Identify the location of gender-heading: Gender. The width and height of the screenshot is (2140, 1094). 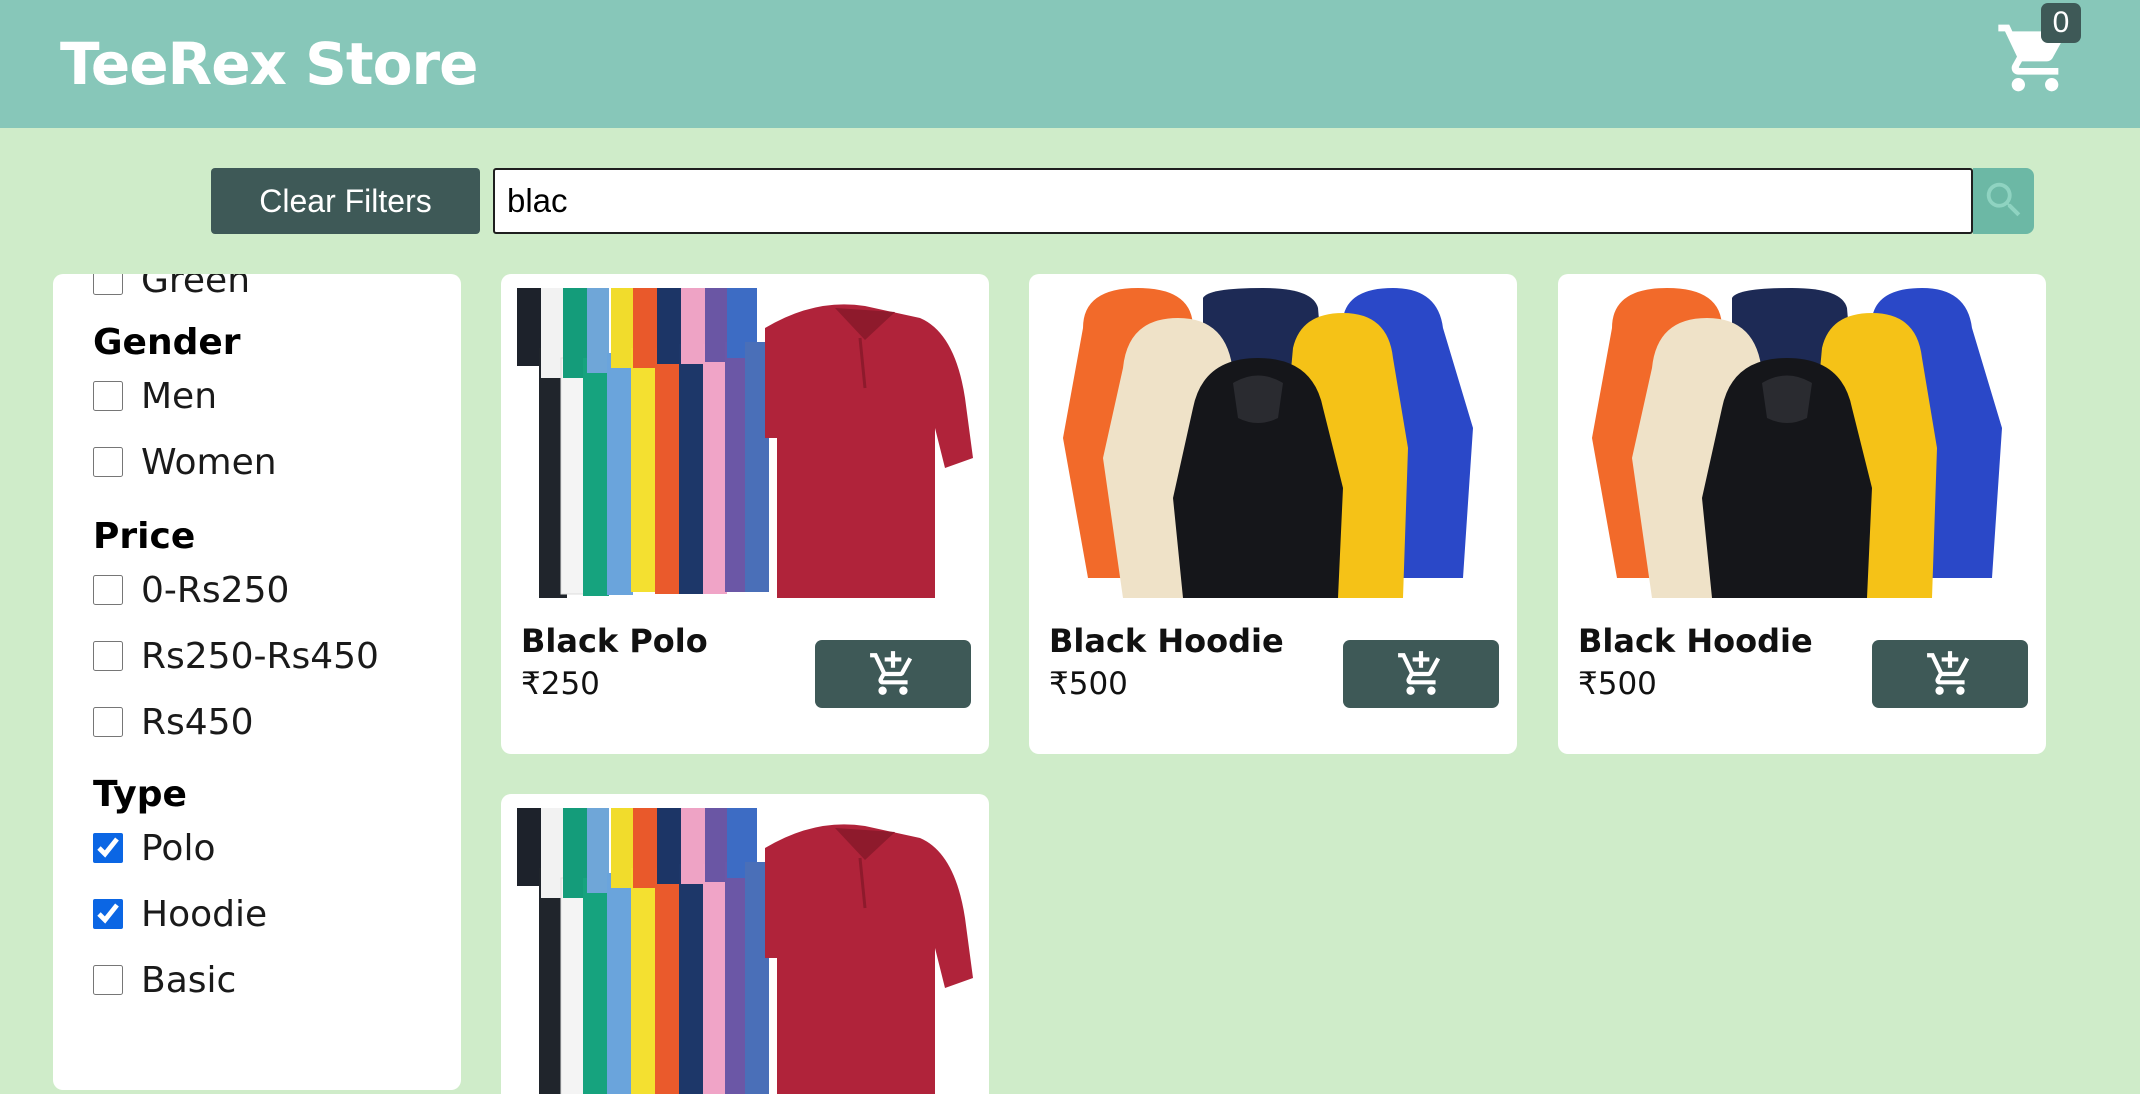
(167, 342).